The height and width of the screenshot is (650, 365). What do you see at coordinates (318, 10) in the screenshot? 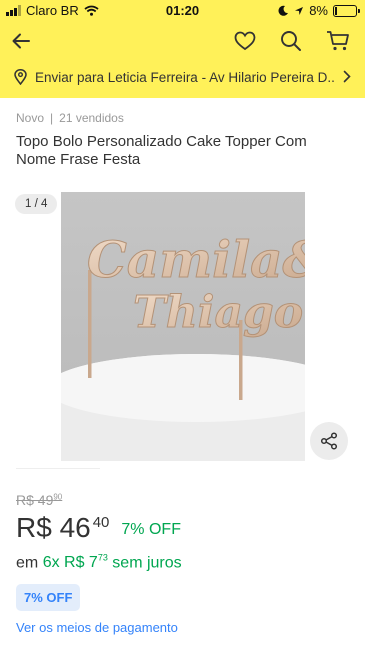
I see `battery-percent: 8%` at bounding box center [318, 10].